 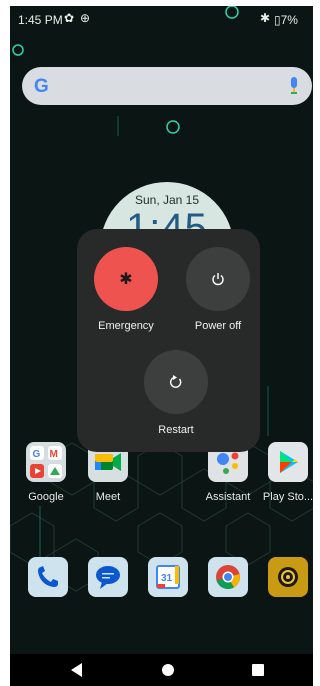 What do you see at coordinates (78, 670) in the screenshot?
I see `back-icon` at bounding box center [78, 670].